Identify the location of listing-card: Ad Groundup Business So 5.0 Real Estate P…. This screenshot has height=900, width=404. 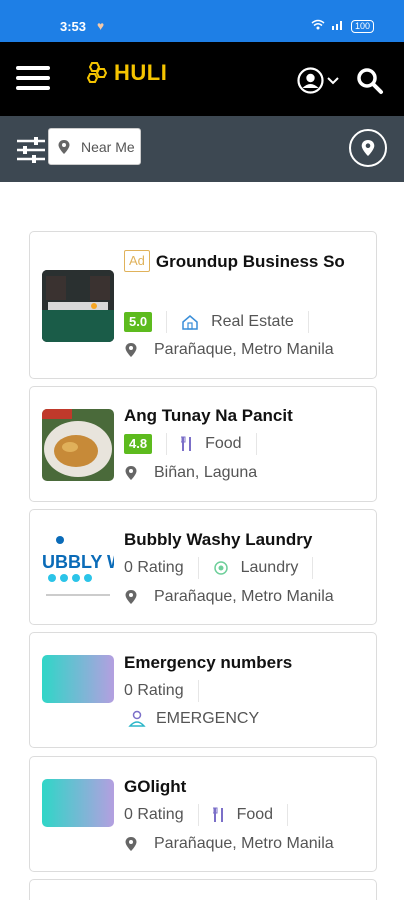
(203, 305).